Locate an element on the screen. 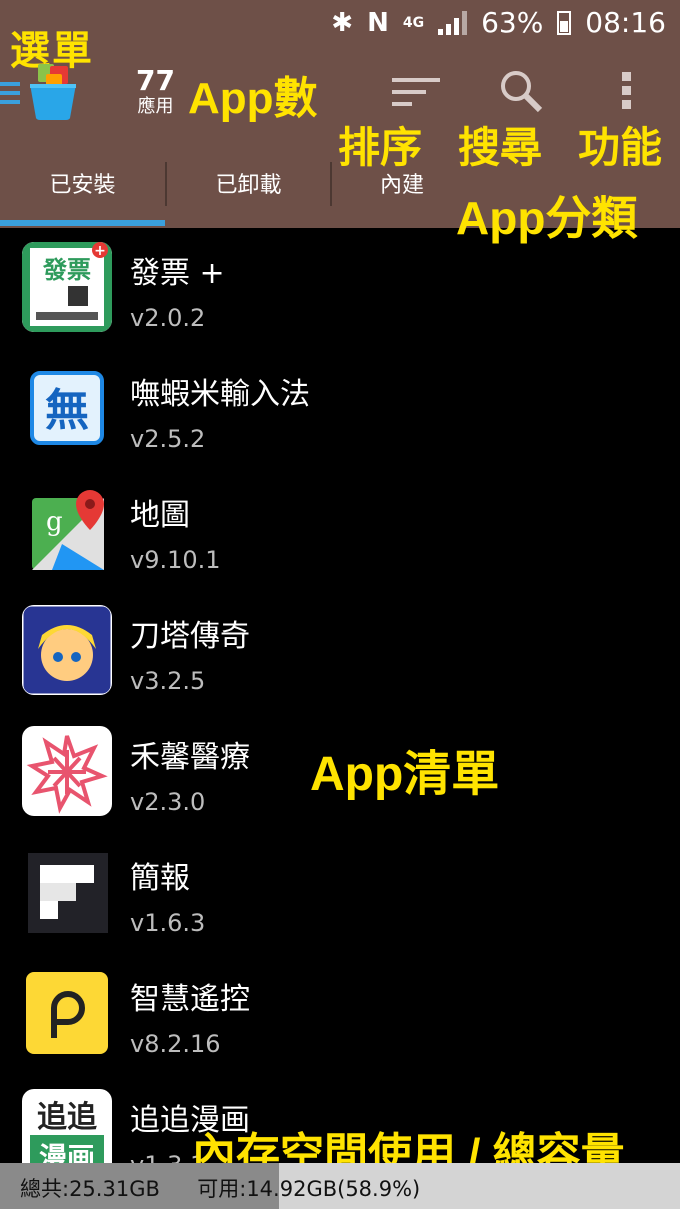 Image resolution: width=680 pixels, height=1209 pixels. app-version: v2.5.2 is located at coordinates (168, 439).